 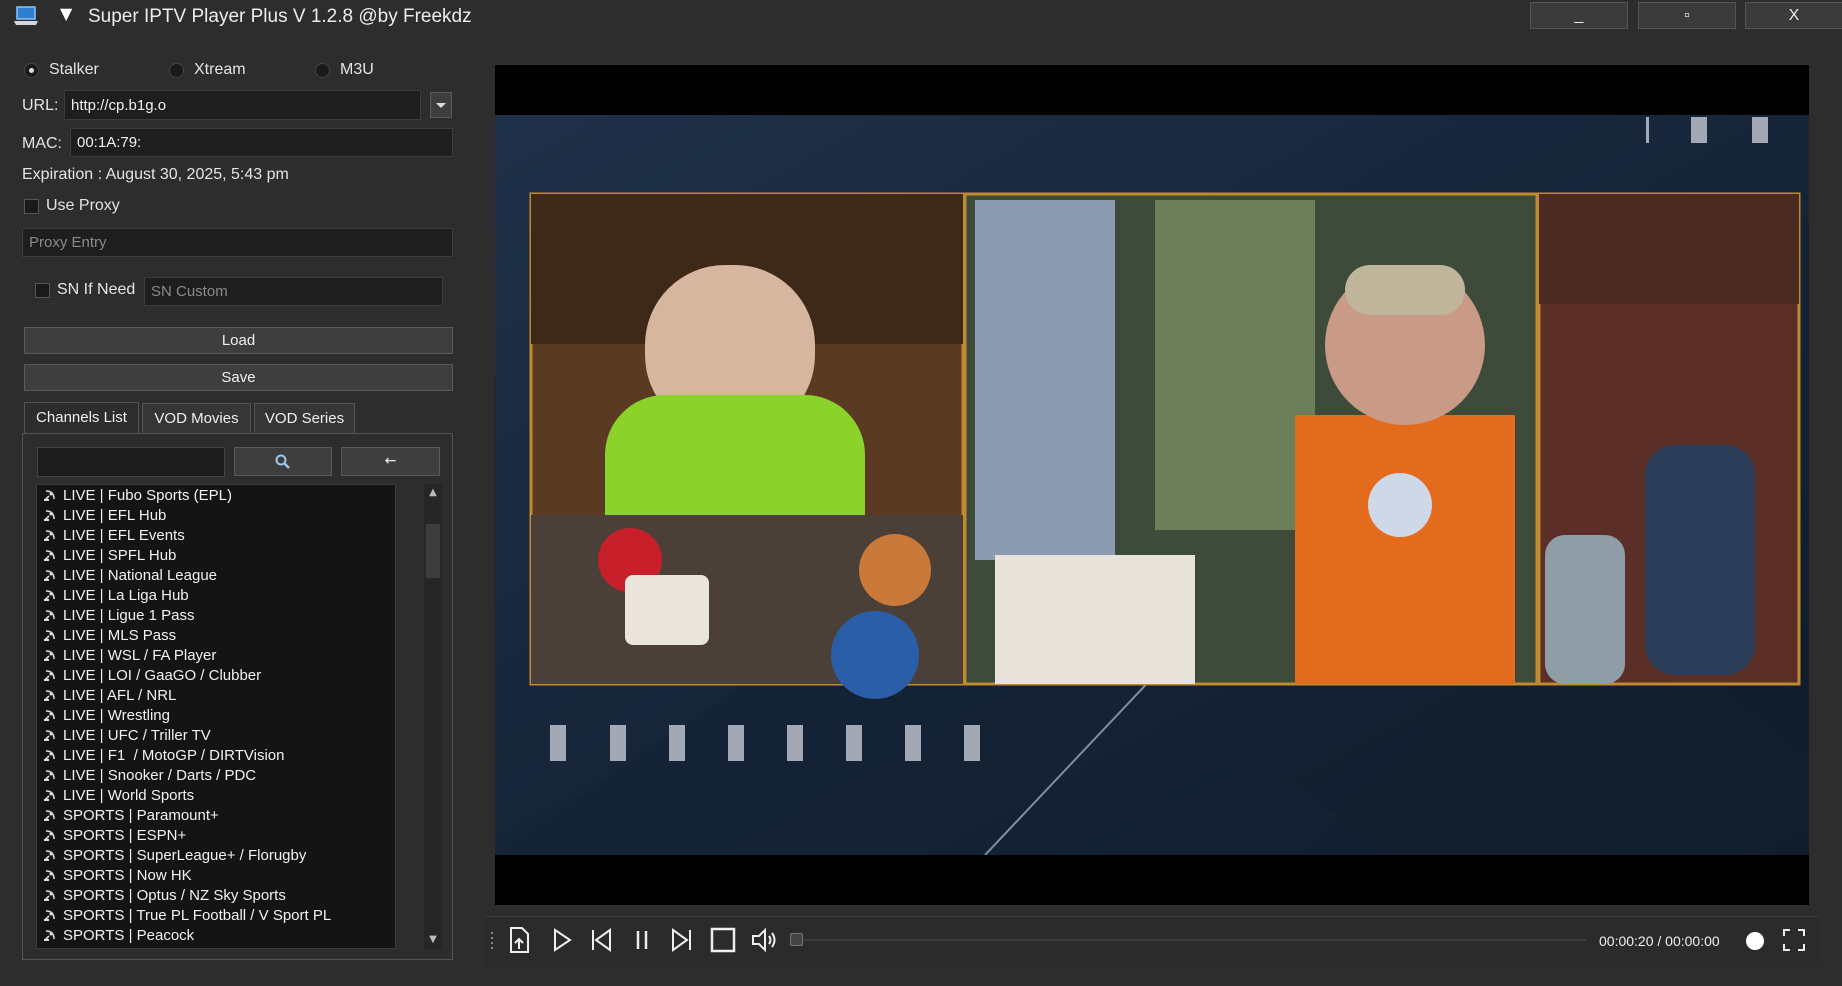 I want to click on magnifier-icon, so click(x=282, y=461).